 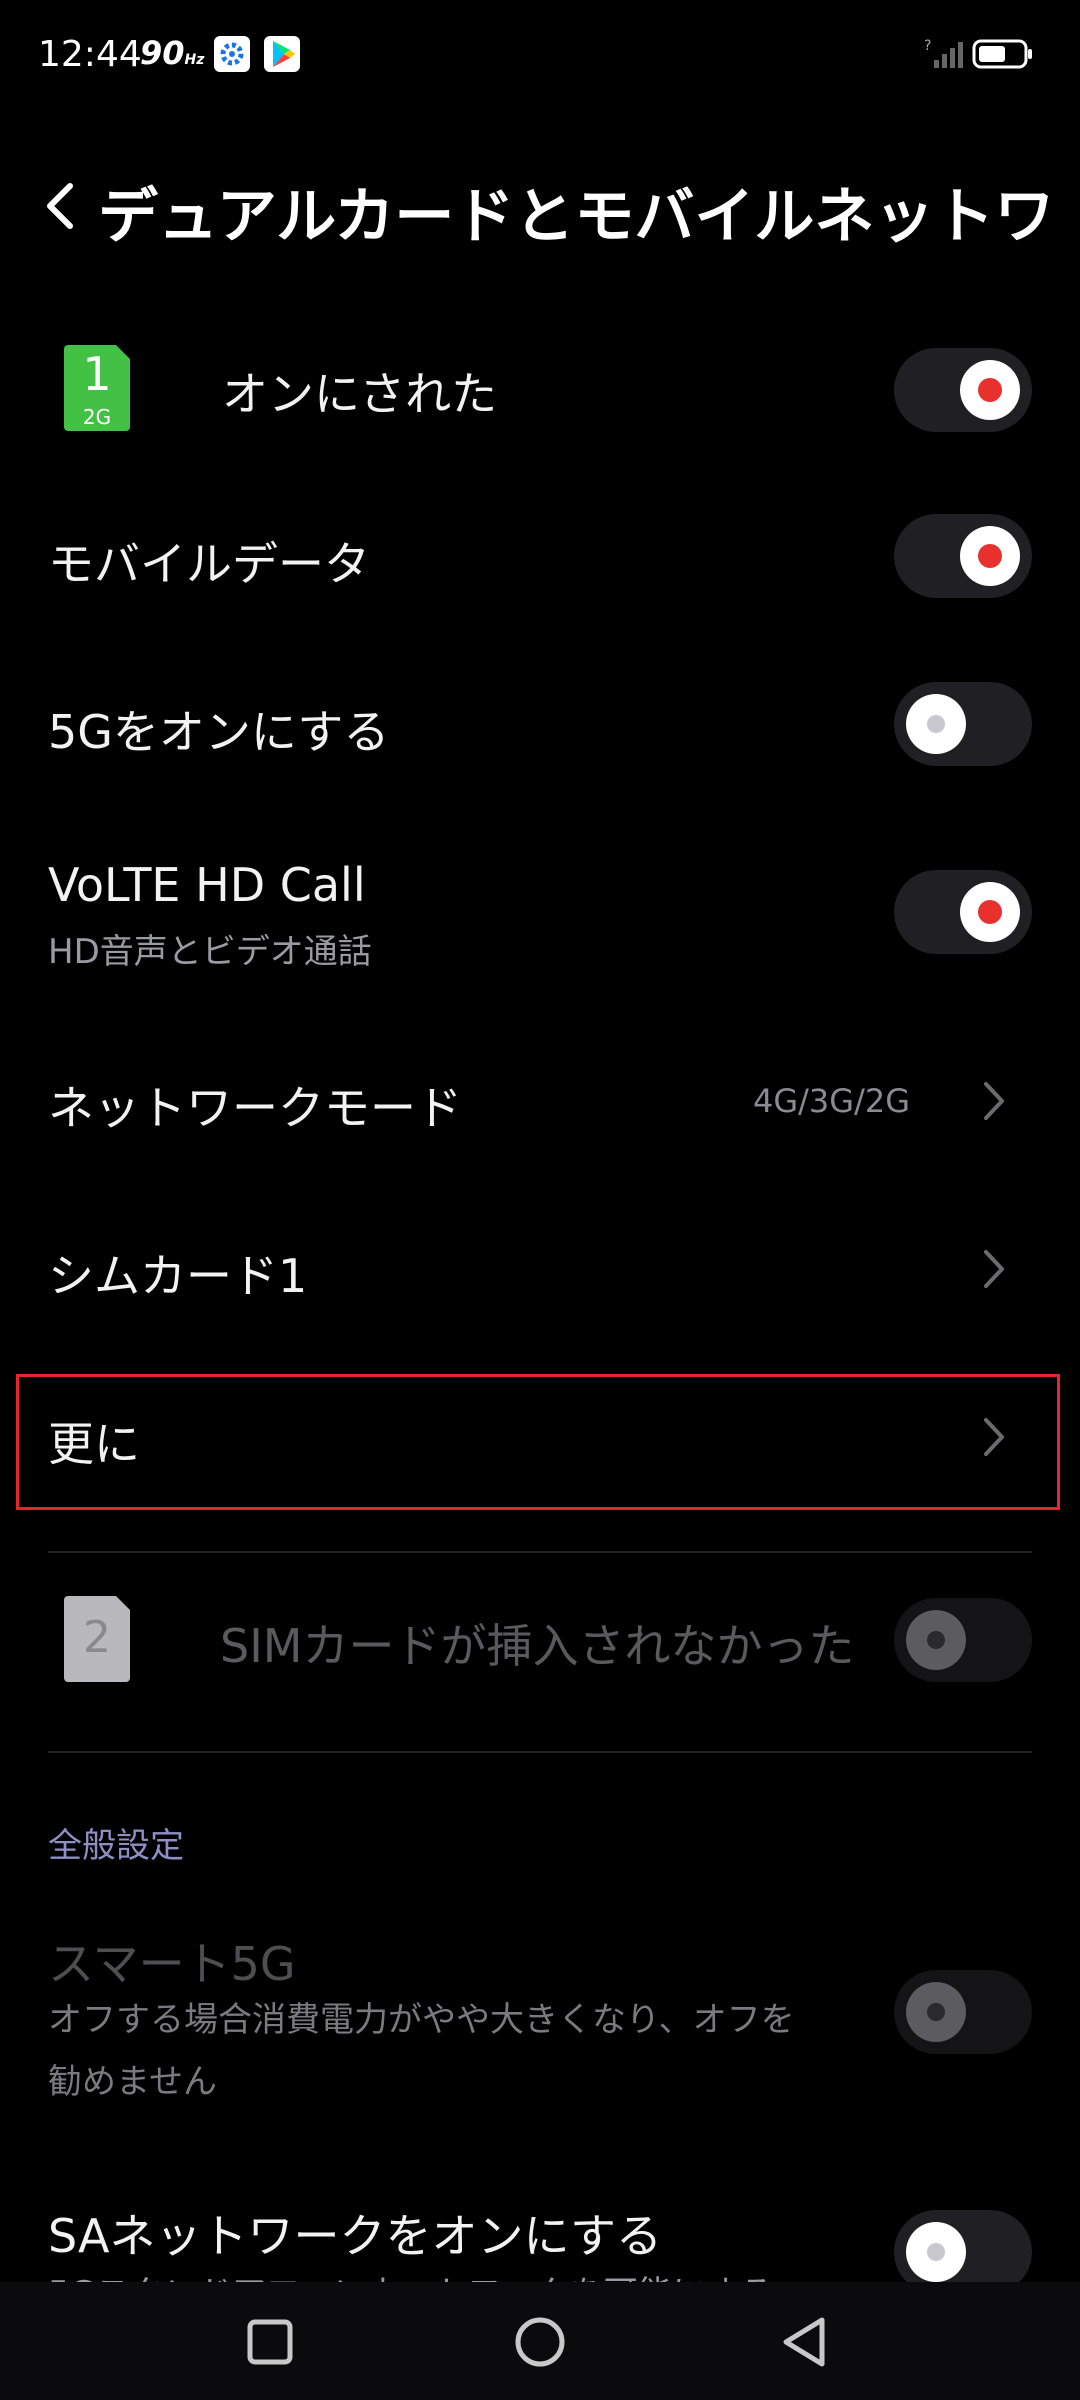 What do you see at coordinates (282, 54) in the screenshot?
I see `play-store-icon` at bounding box center [282, 54].